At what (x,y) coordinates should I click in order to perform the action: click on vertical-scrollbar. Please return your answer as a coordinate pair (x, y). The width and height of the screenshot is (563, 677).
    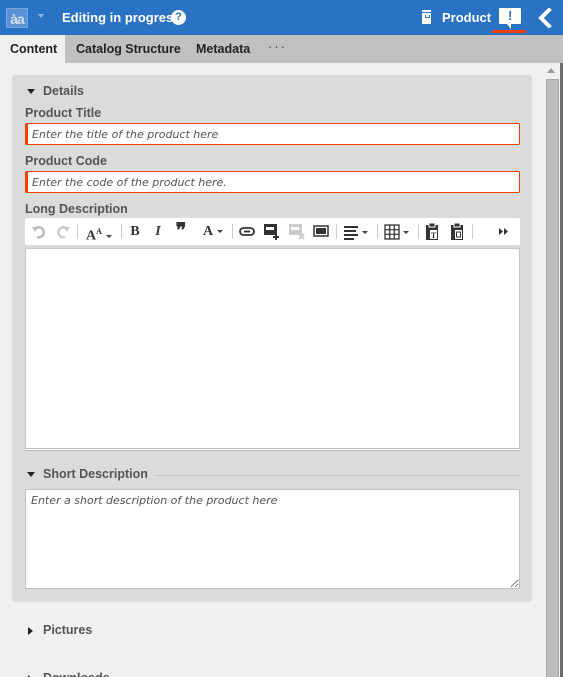
    Looking at the image, I should click on (552, 378).